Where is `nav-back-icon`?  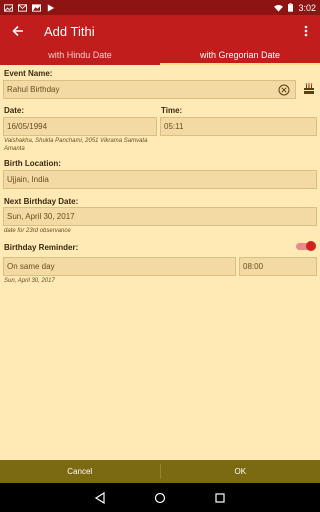 nav-back-icon is located at coordinates (99, 497).